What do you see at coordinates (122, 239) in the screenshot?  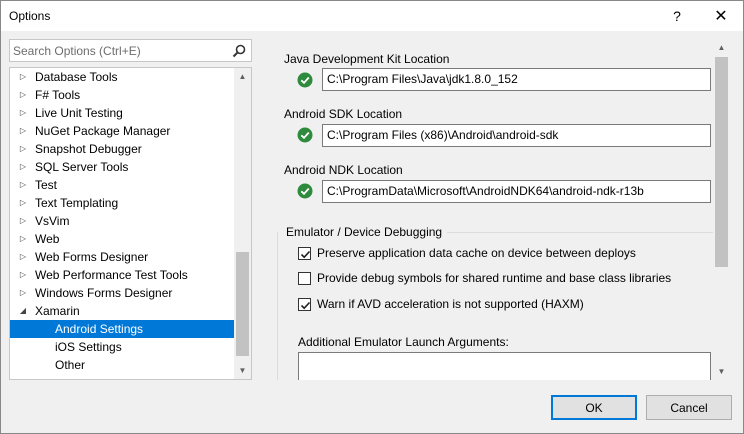 I see `tree-item: ▷ Web` at bounding box center [122, 239].